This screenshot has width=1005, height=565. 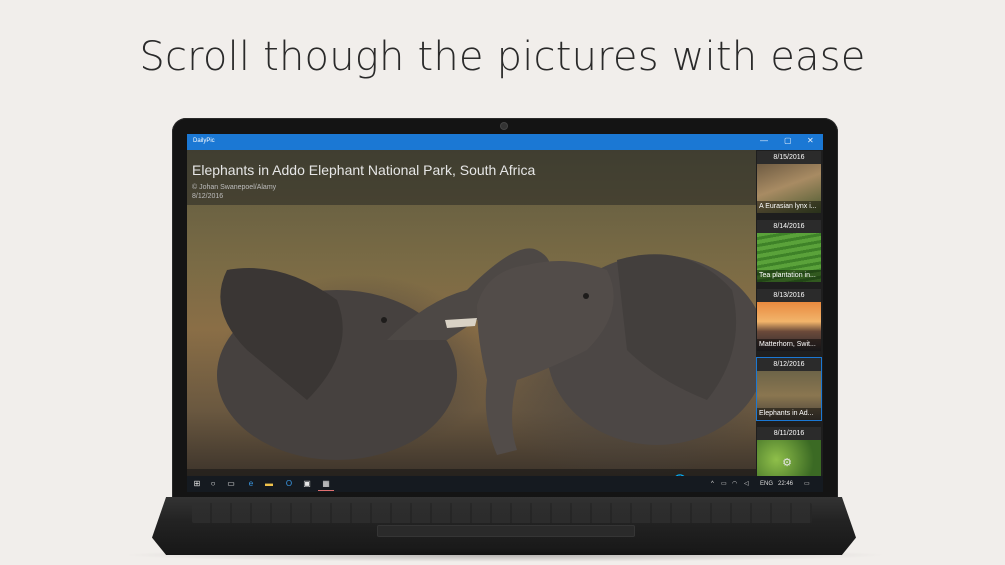 I want to click on volume-icon: ◁, so click(x=746, y=484).